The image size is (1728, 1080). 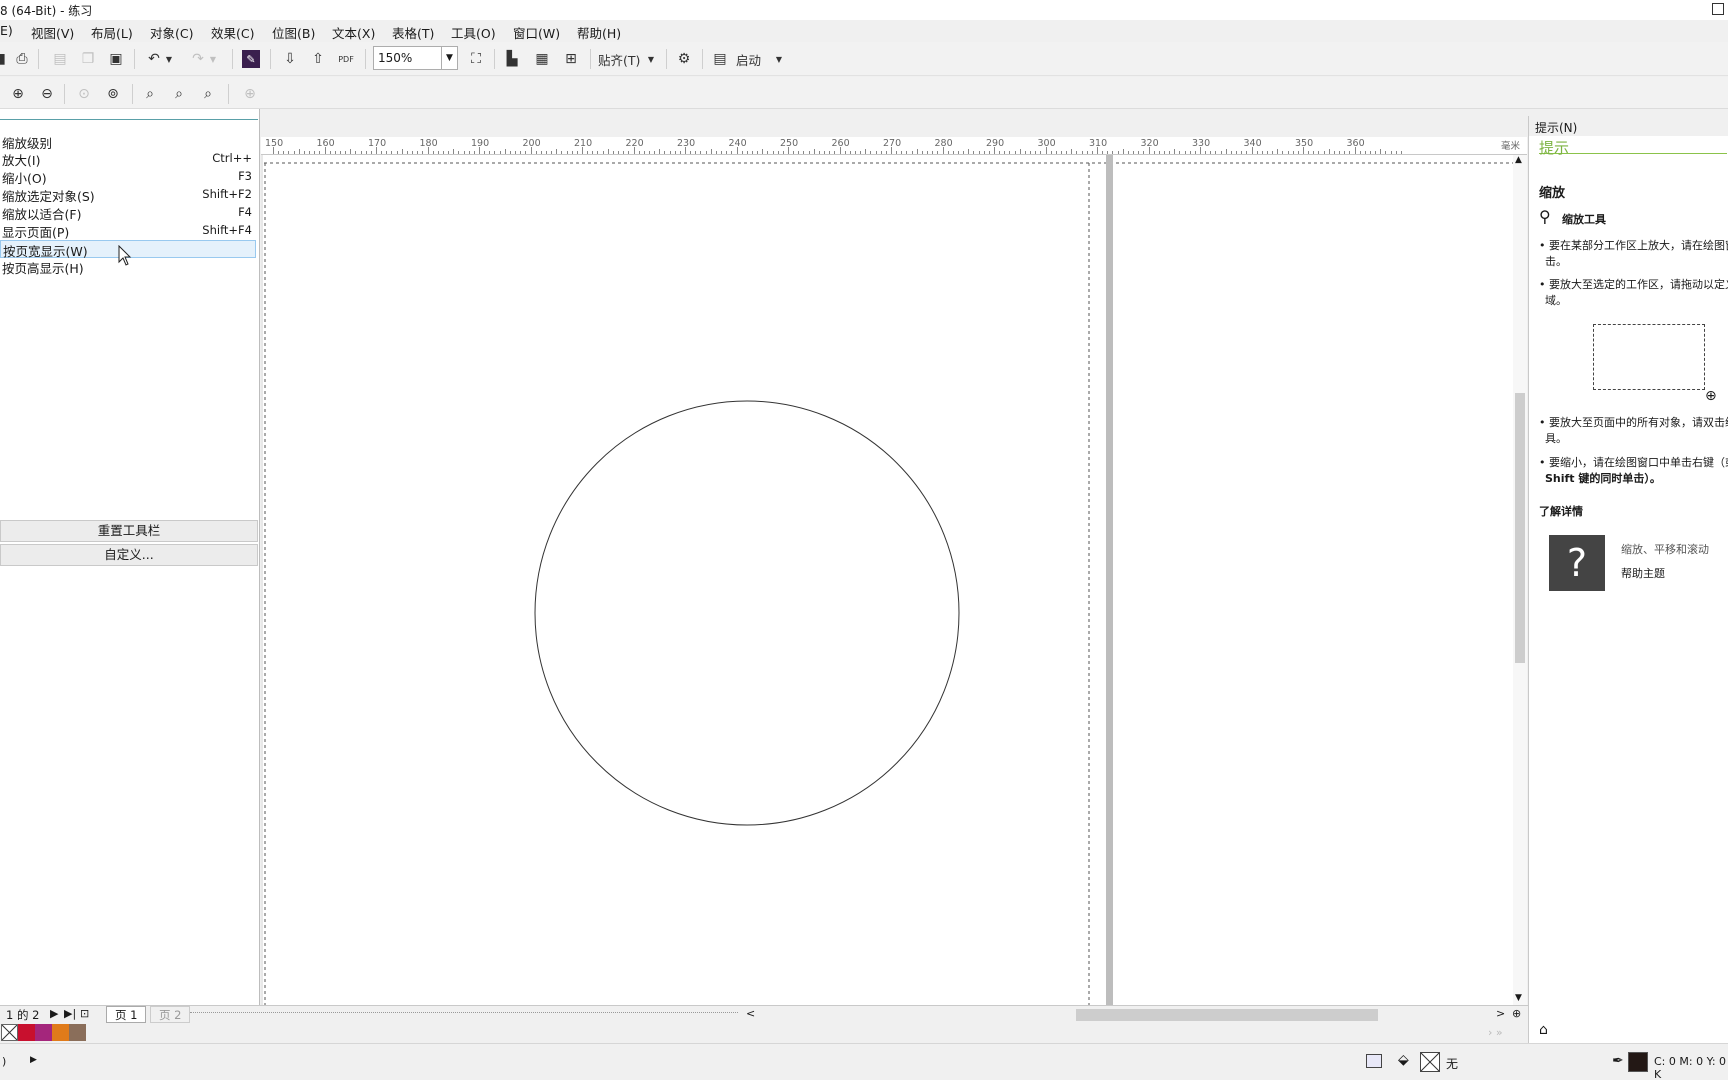 What do you see at coordinates (542, 59) in the screenshot?
I see `show-grid-icon: ▦` at bounding box center [542, 59].